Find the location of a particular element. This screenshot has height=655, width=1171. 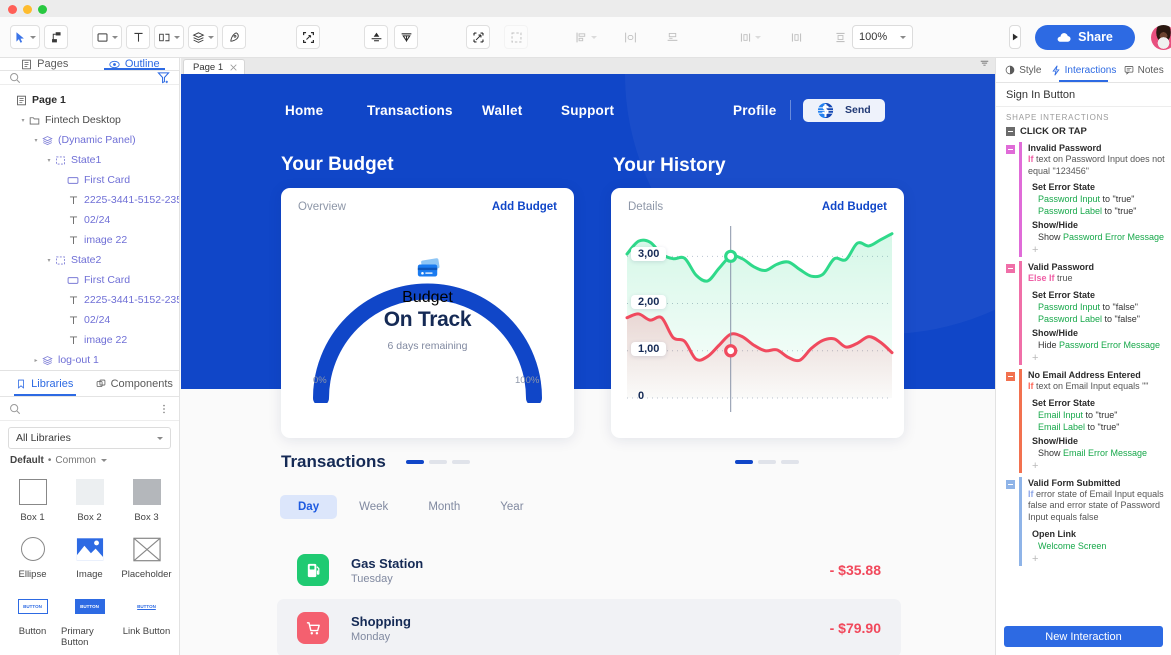

case-action-line: Email Input to "true" is located at coordinates (1099, 415).